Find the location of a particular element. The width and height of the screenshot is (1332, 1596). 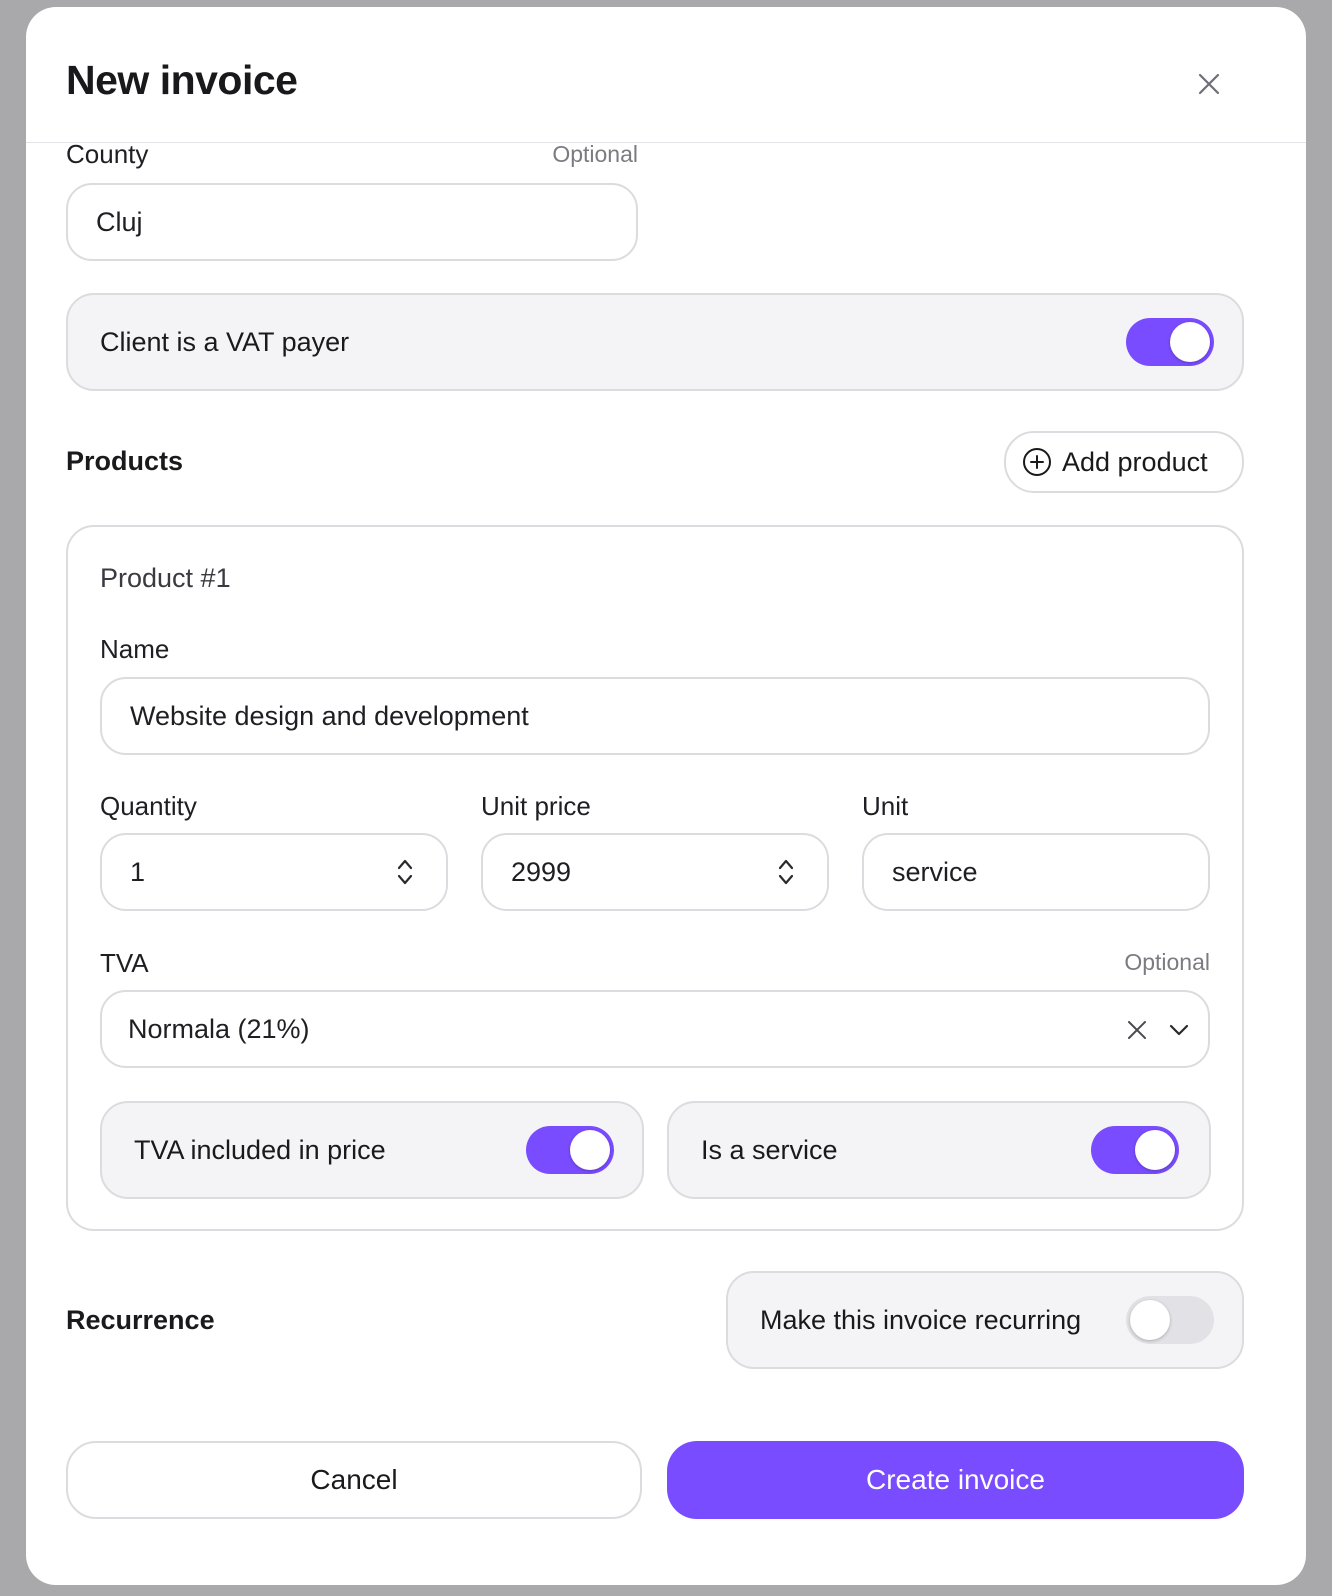

tva-clear-button is located at coordinates (1137, 1030).